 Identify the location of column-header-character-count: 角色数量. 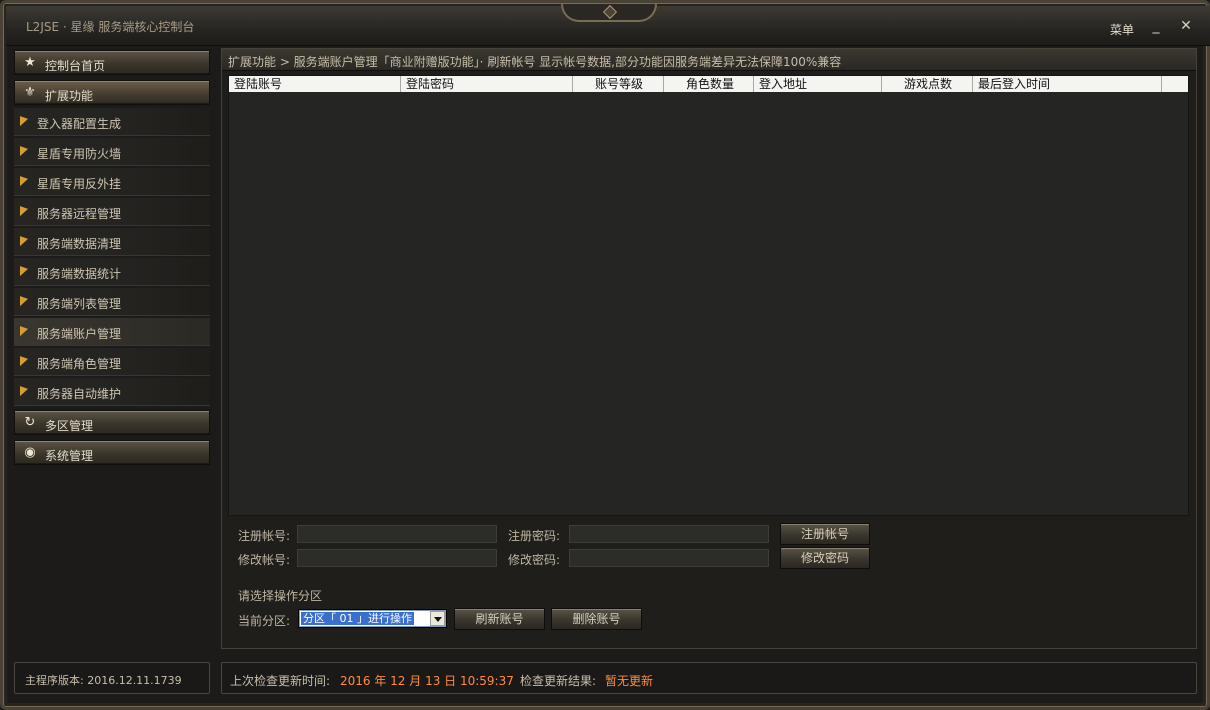
(709, 84).